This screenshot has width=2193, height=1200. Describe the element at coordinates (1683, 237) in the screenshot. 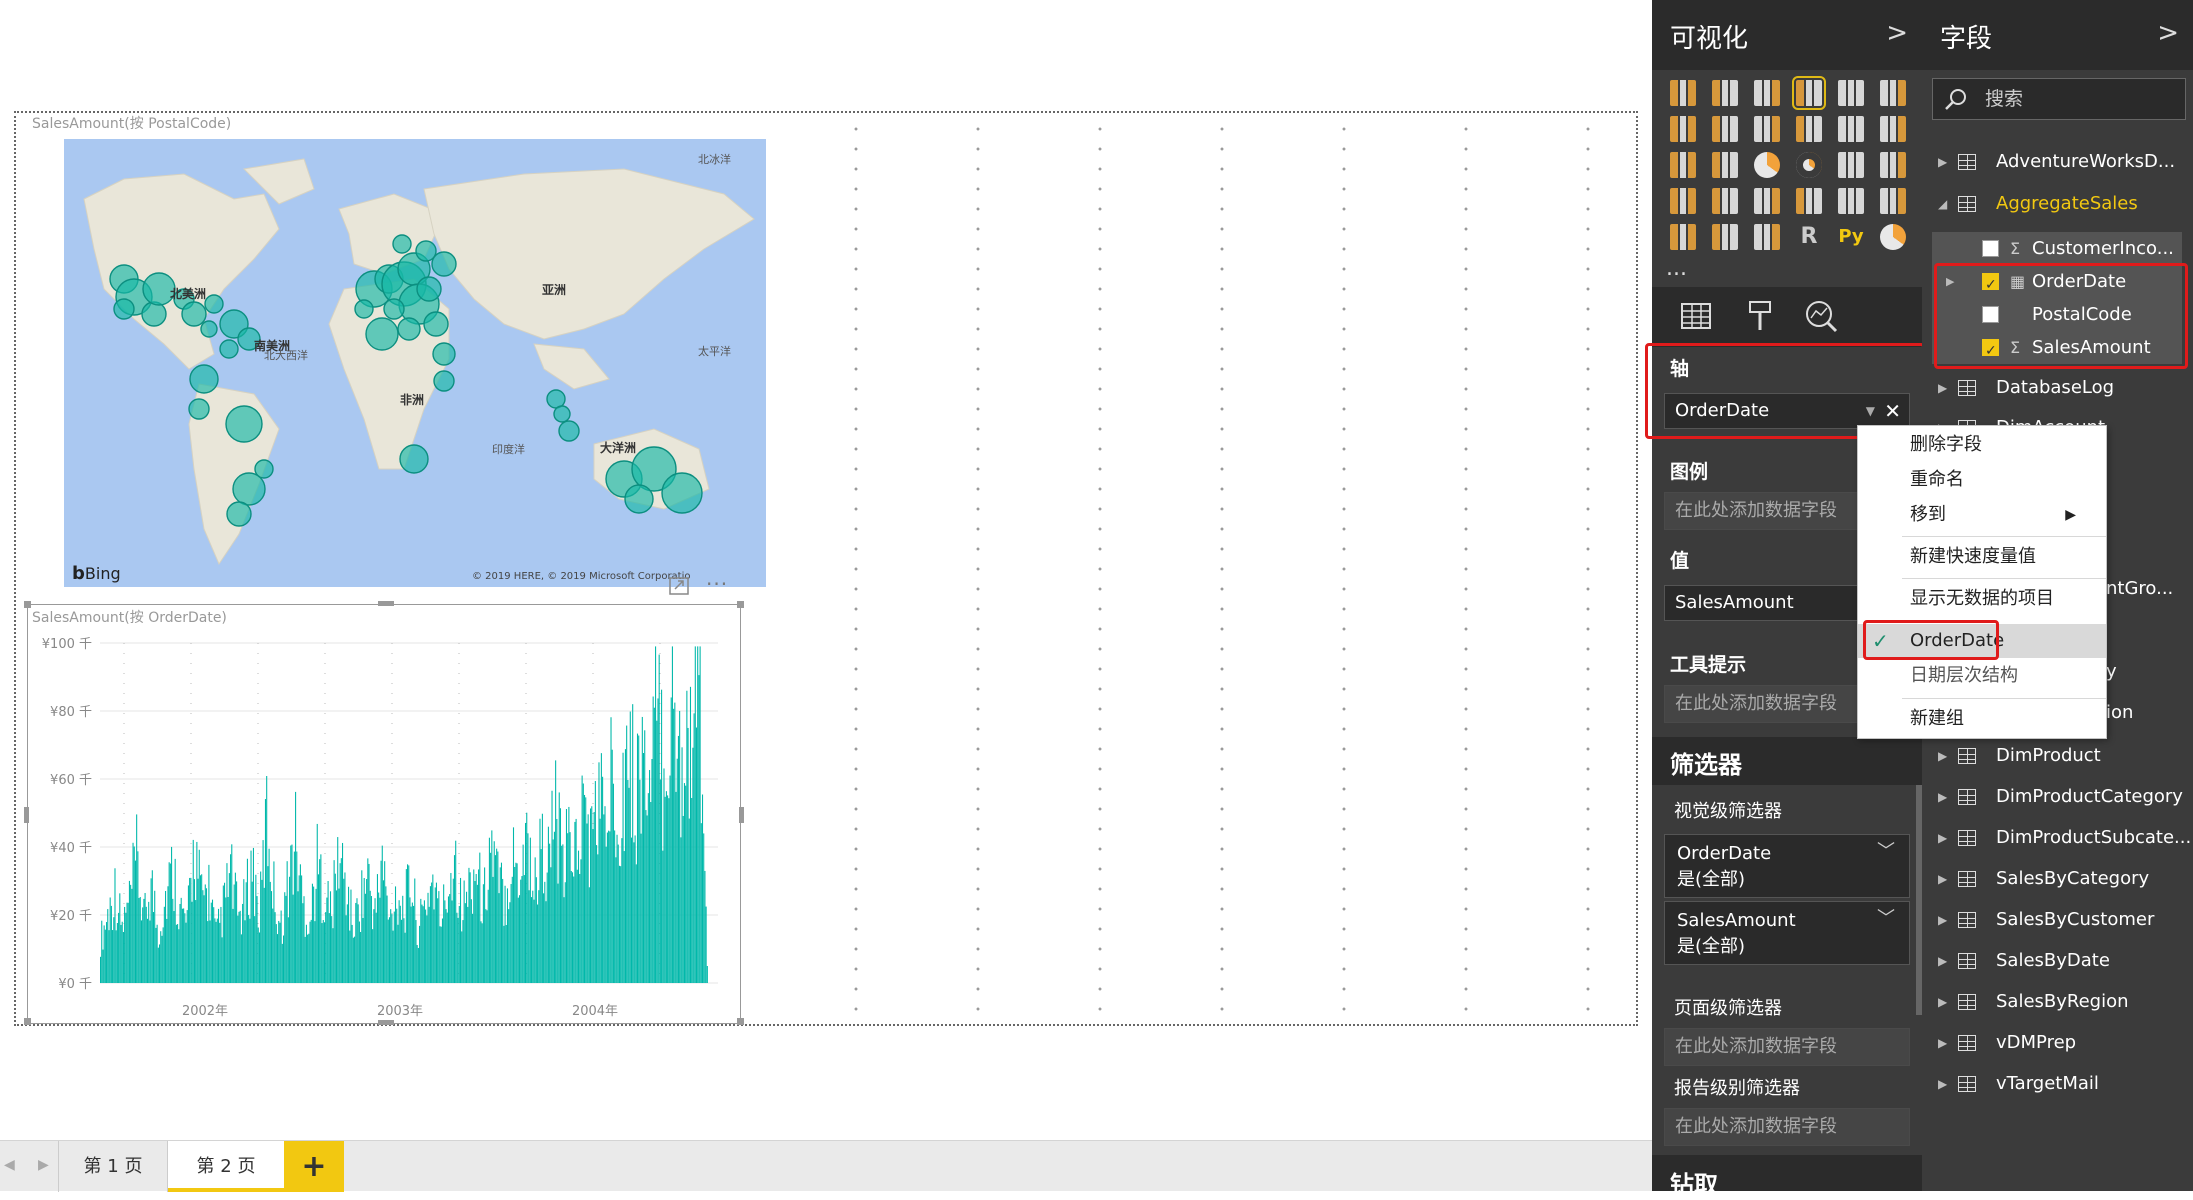

I see `slicer-icon` at that location.